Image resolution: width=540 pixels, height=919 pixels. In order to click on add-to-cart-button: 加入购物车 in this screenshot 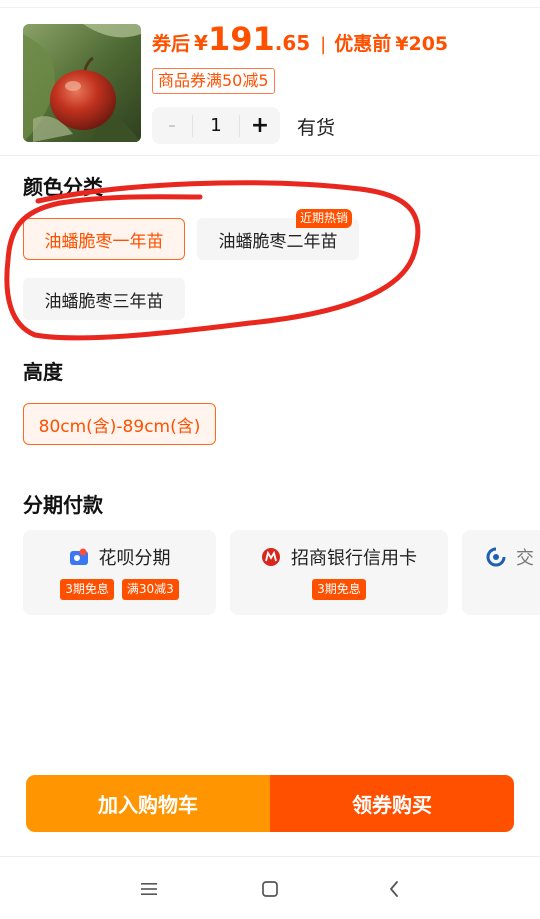, I will do `click(148, 803)`.